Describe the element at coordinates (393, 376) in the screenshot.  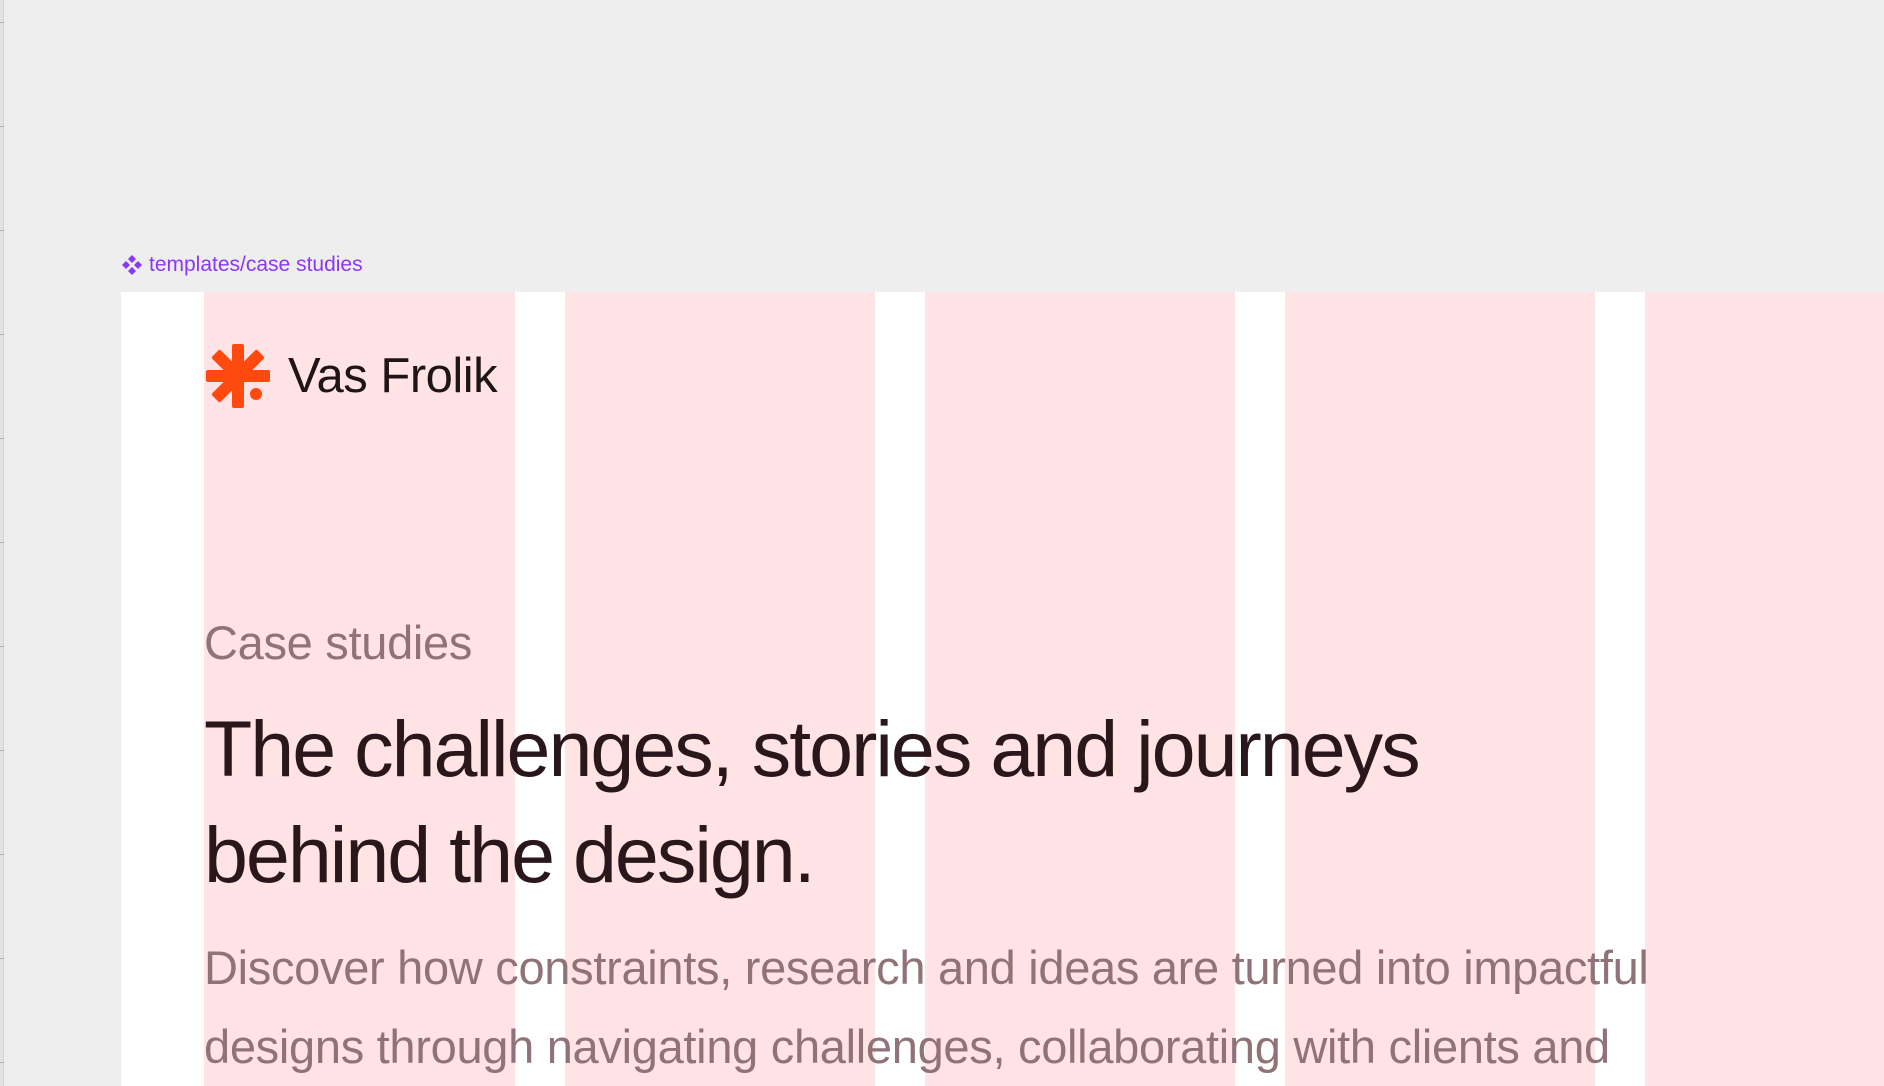
I see `brand-name: Vas Frolik` at that location.